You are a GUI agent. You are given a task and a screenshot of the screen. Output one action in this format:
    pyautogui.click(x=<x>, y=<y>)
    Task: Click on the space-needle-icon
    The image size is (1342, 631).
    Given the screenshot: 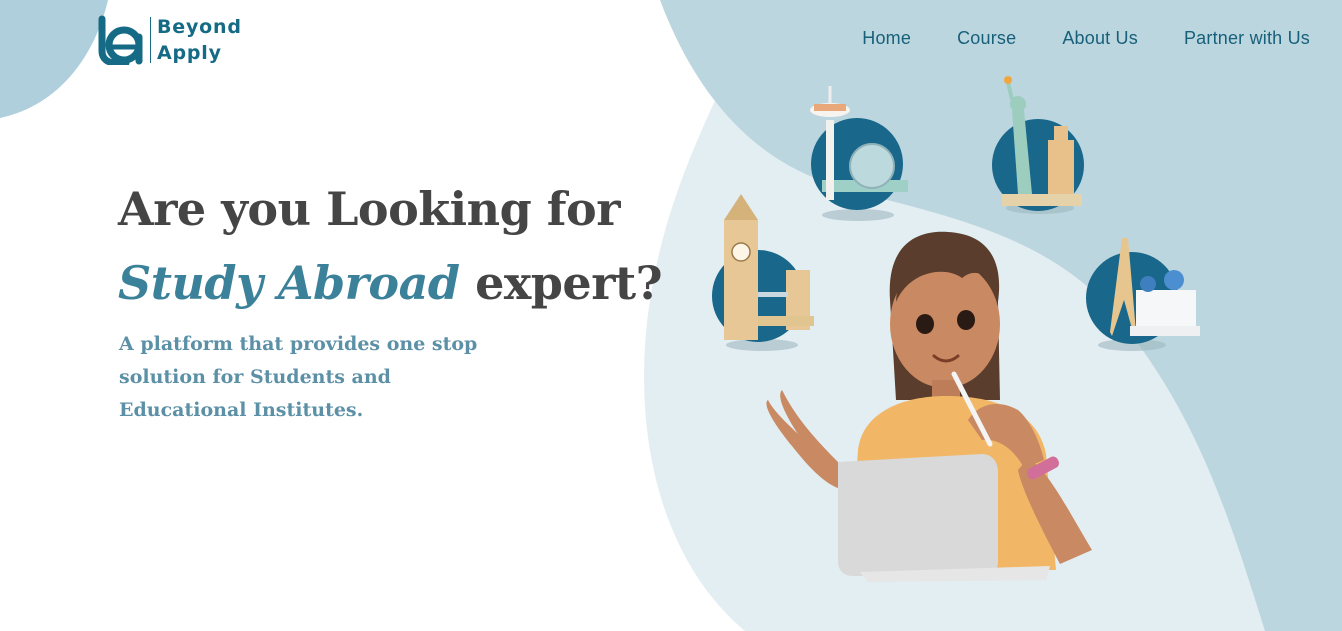 What is the action you would take?
    pyautogui.click(x=859, y=153)
    